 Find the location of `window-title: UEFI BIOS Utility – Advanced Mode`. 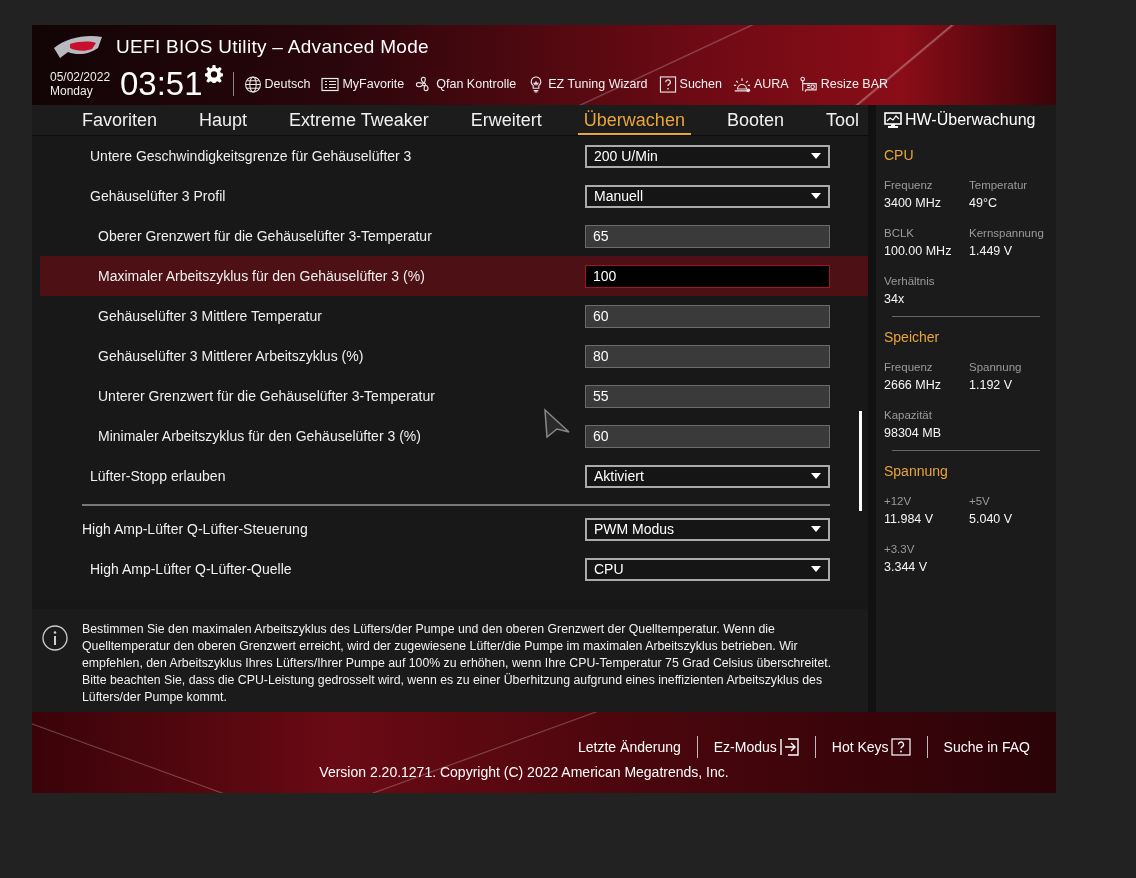

window-title: UEFI BIOS Utility – Advanced Mode is located at coordinates (272, 47).